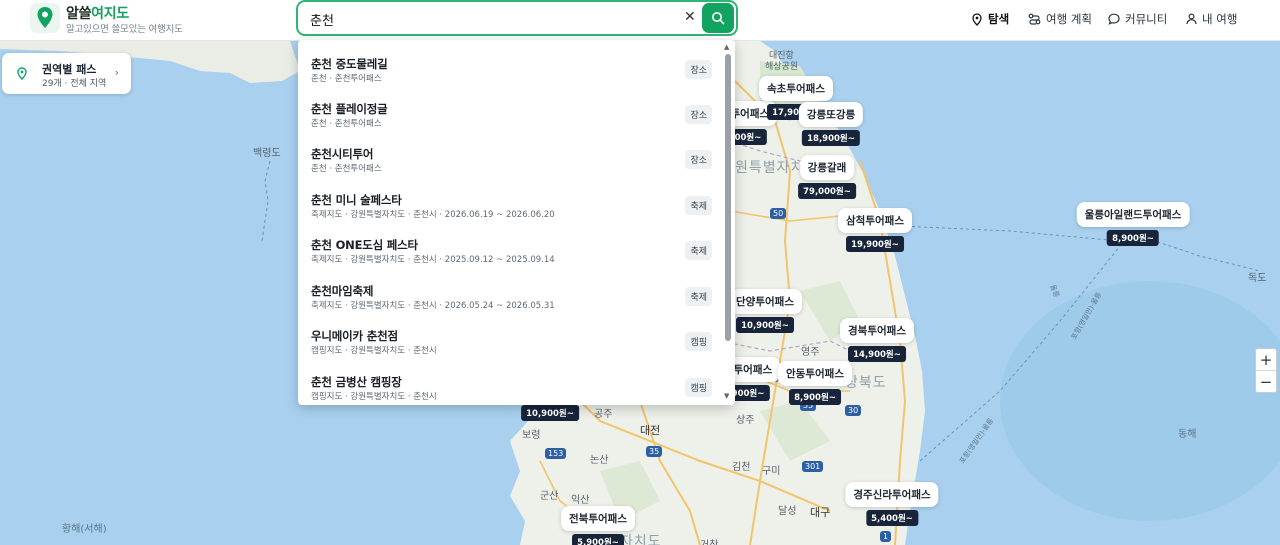 This screenshot has width=1280, height=545. I want to click on place-label: 해상공원, so click(782, 67).